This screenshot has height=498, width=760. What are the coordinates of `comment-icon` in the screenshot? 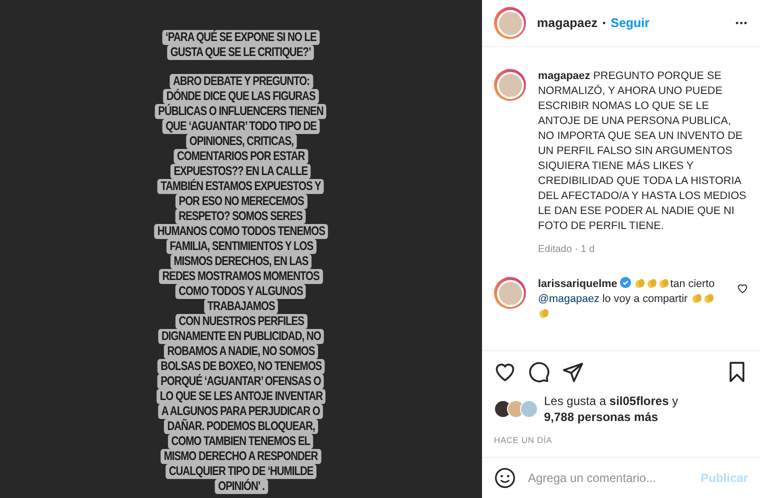 It's located at (539, 372).